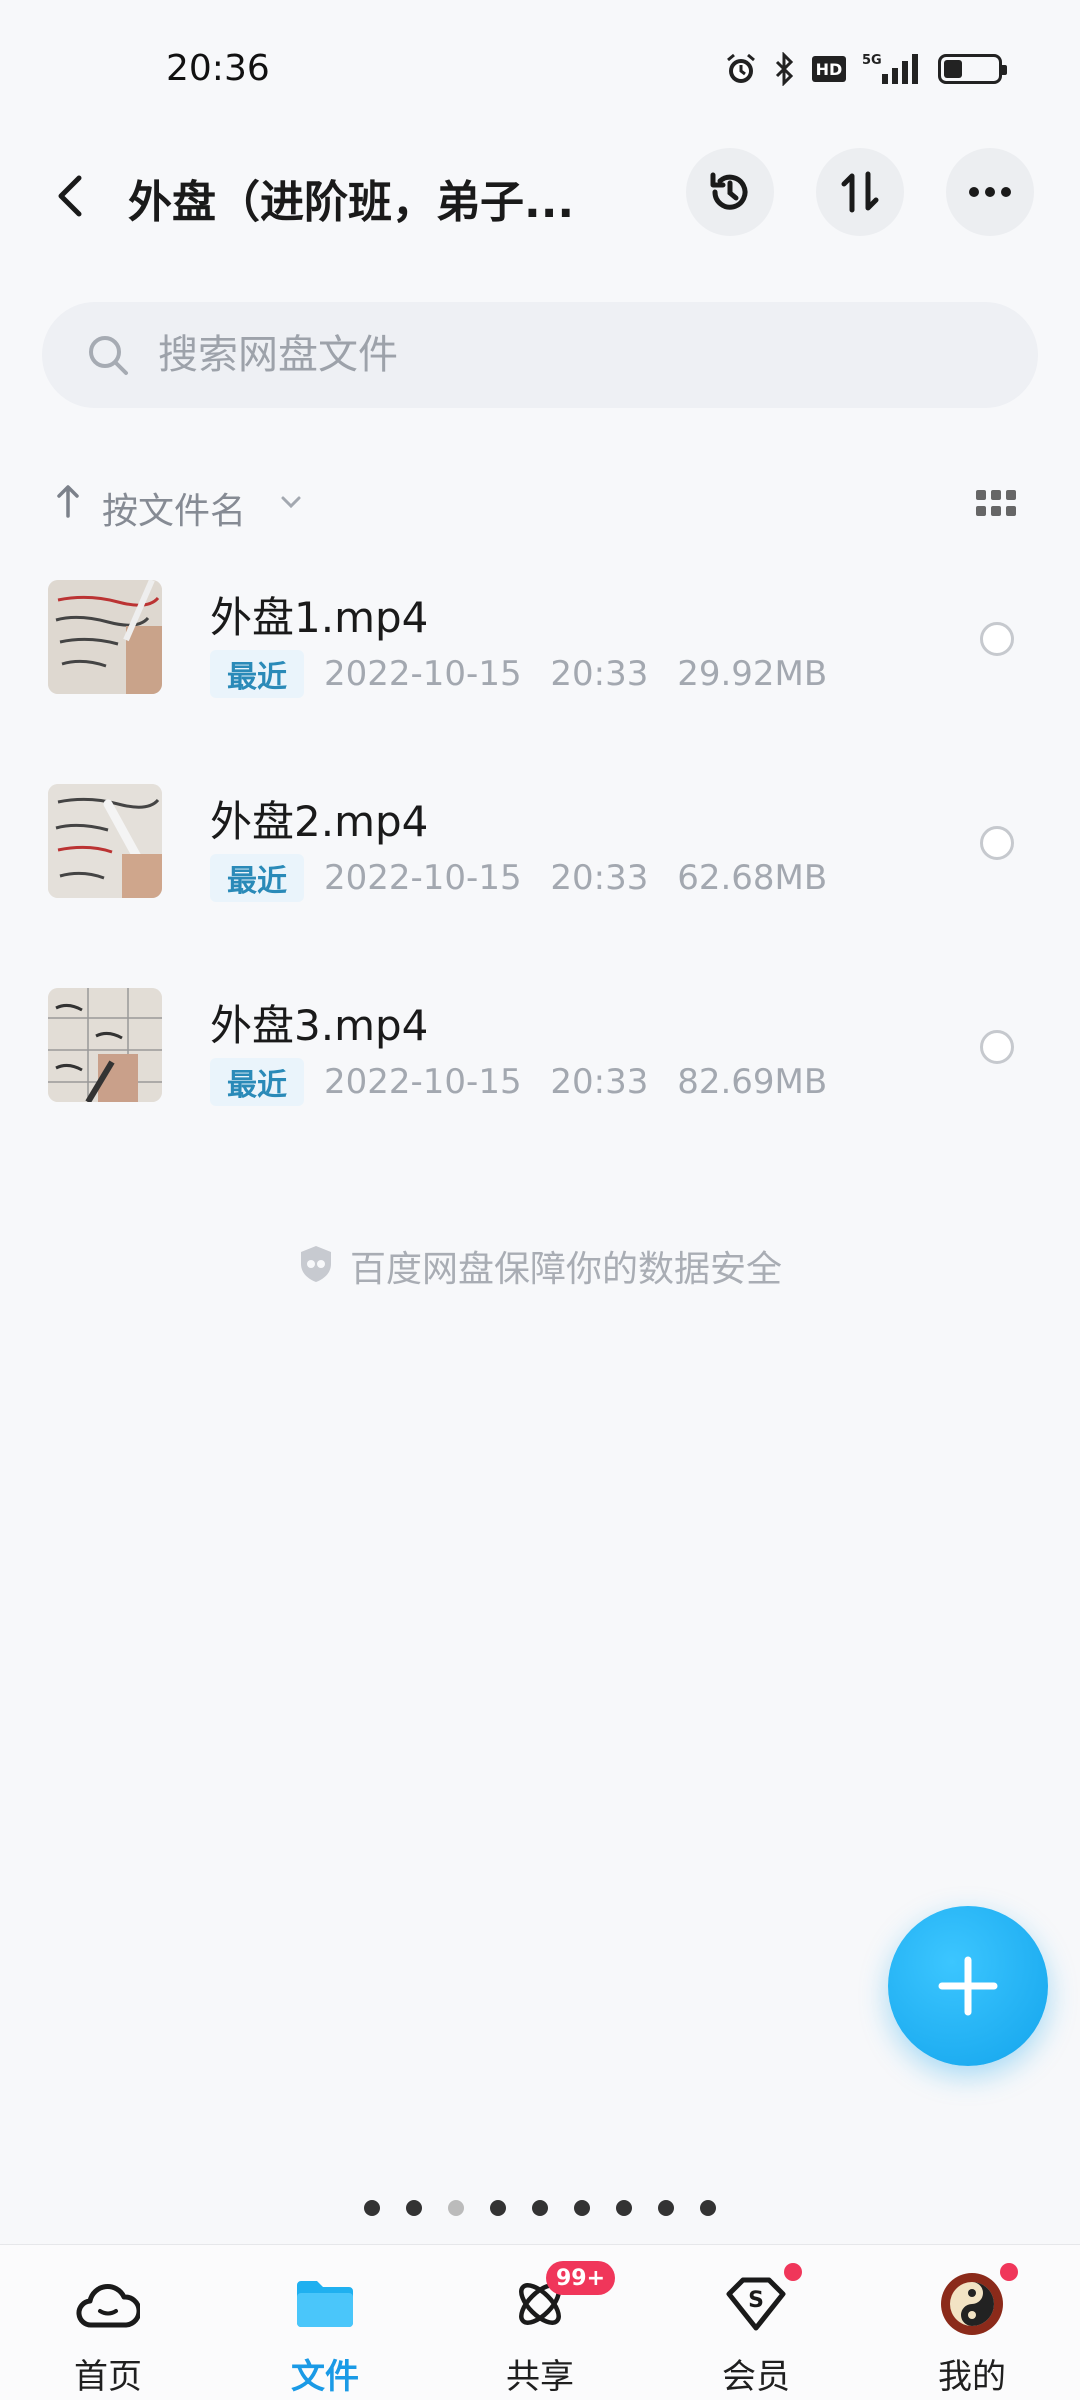  Describe the element at coordinates (540, 505) in the screenshot. I see `sort-row: 按文件名` at that location.